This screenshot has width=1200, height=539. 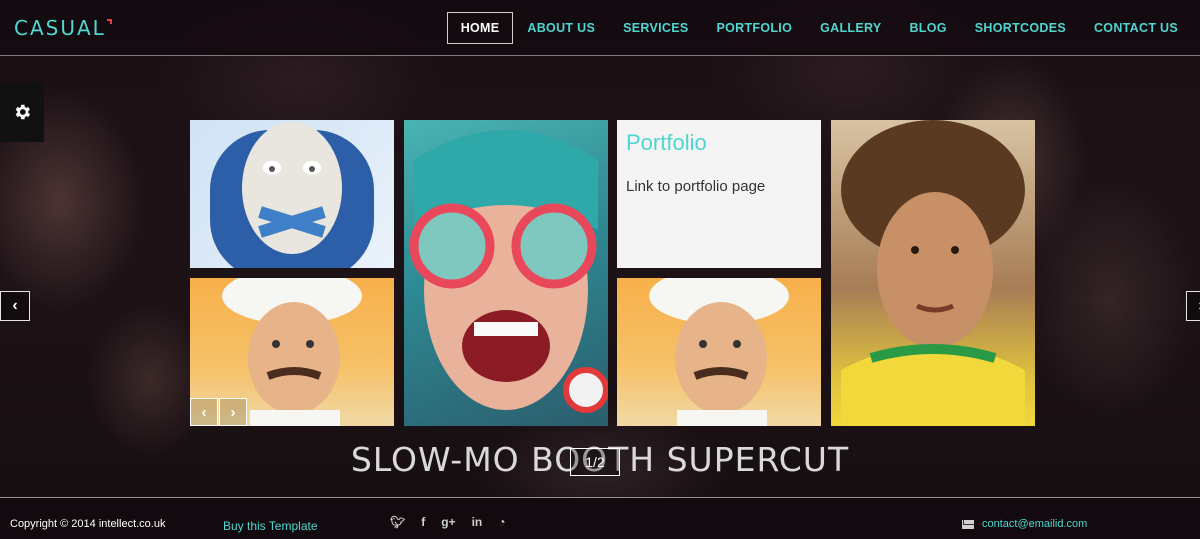 I want to click on slide-pager: 1/2, so click(x=595, y=462).